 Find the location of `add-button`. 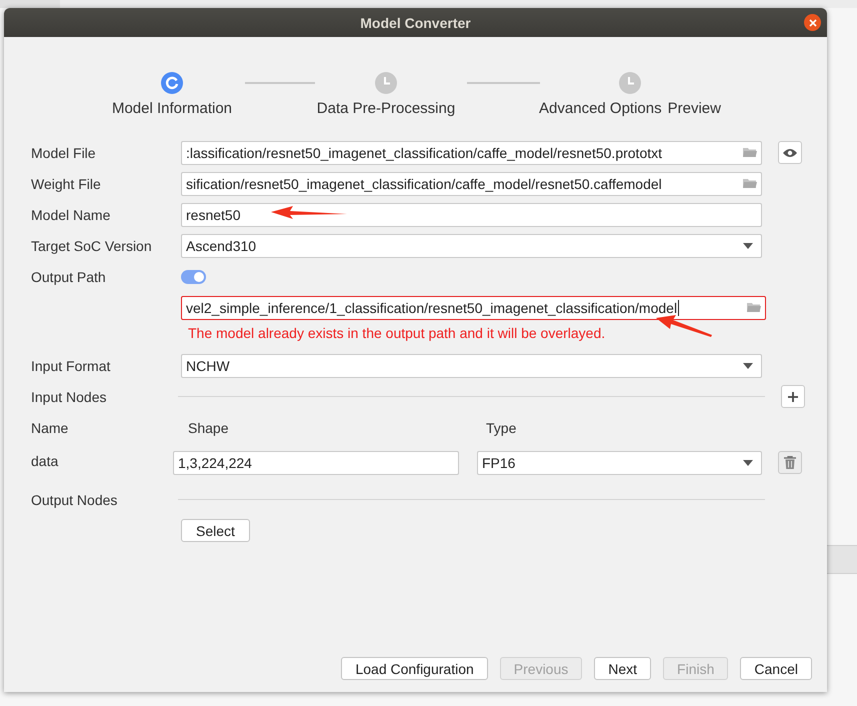

add-button is located at coordinates (793, 396).